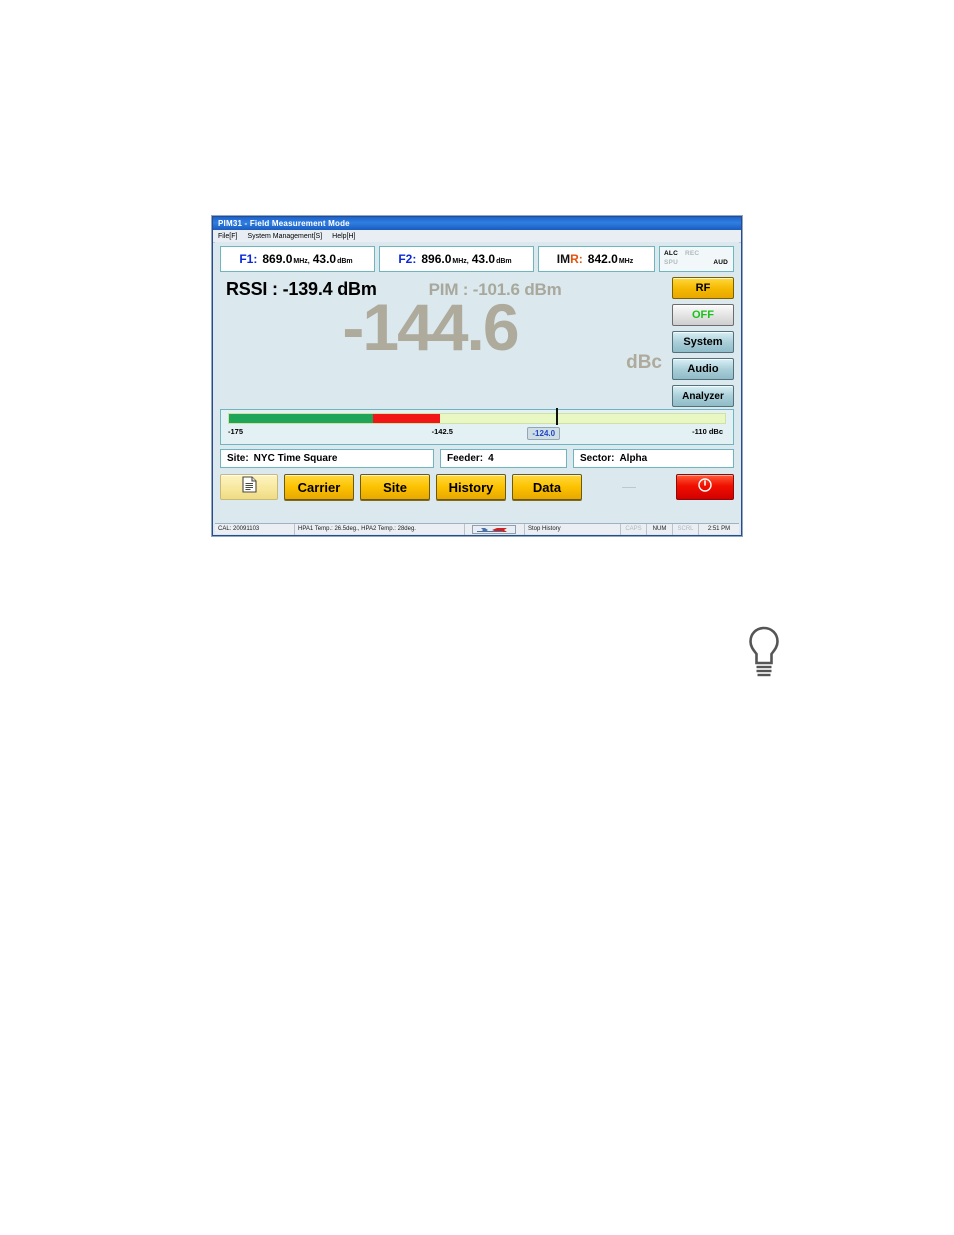  What do you see at coordinates (255, 529) in the screenshot?
I see `status-cal: CAL: 20091103` at bounding box center [255, 529].